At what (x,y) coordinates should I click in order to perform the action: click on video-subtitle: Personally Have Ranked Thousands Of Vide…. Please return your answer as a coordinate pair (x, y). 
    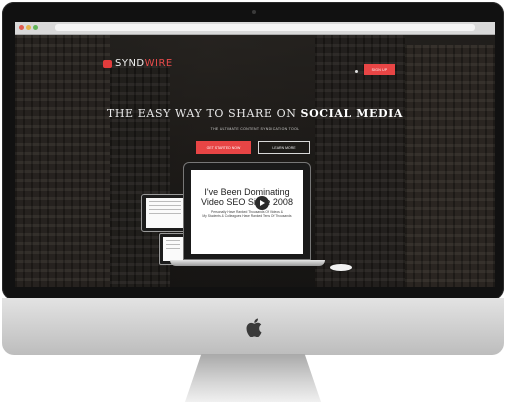
    Looking at the image, I should click on (247, 214).